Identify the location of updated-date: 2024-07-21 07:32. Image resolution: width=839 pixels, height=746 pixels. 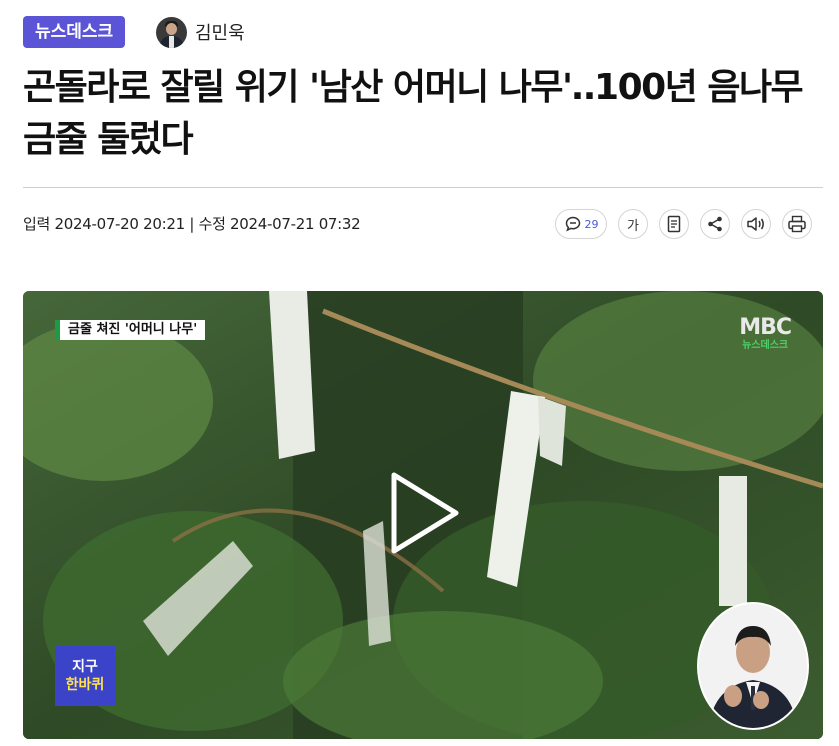
(295, 224).